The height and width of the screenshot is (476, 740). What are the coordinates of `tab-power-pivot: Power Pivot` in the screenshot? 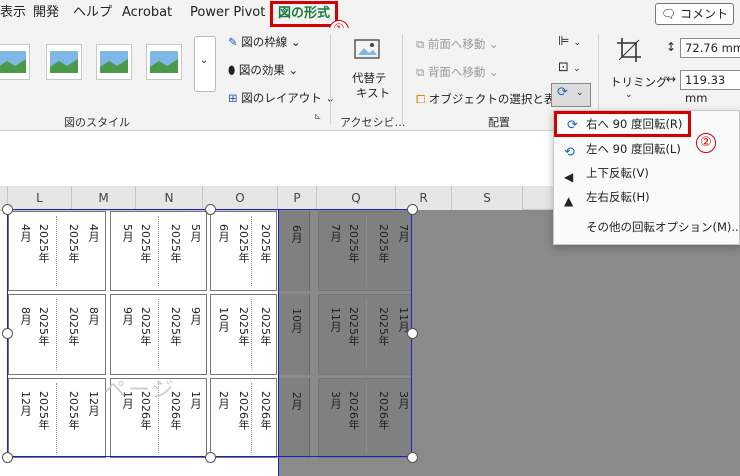 It's located at (227, 13).